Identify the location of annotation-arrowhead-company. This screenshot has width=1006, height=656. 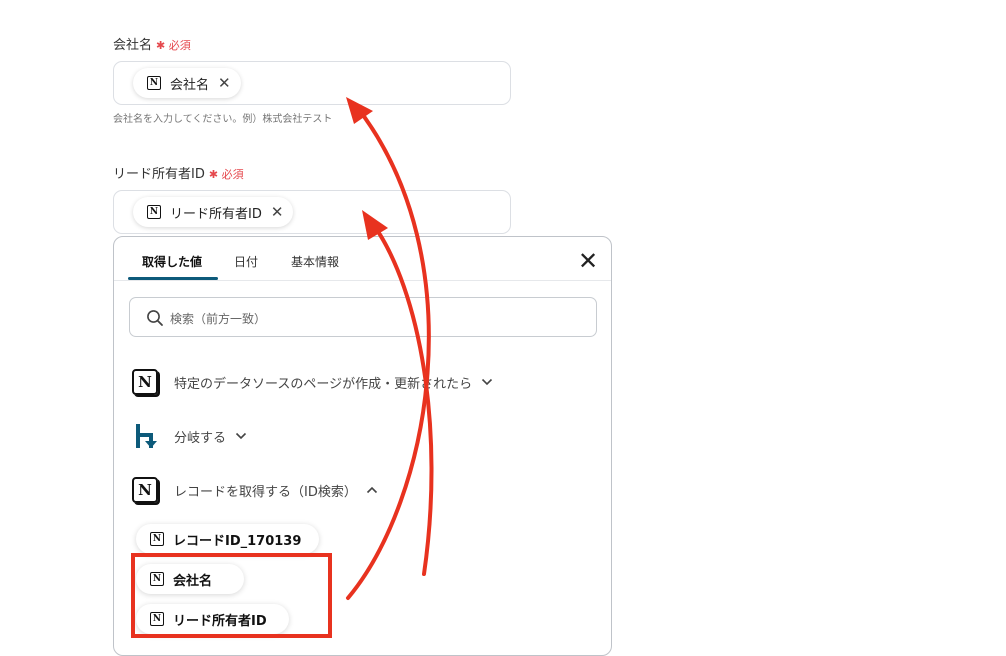
(359, 110).